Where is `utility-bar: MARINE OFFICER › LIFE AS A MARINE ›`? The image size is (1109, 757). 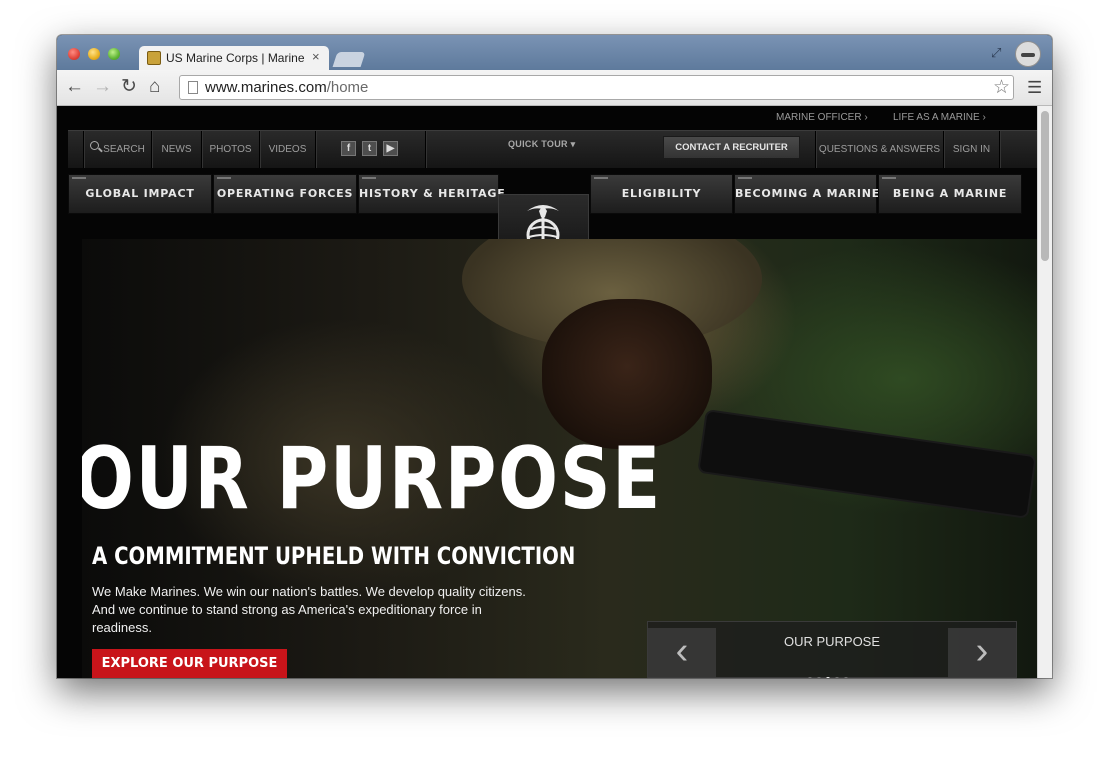 utility-bar: MARINE OFFICER › LIFE AS A MARINE › is located at coordinates (547, 118).